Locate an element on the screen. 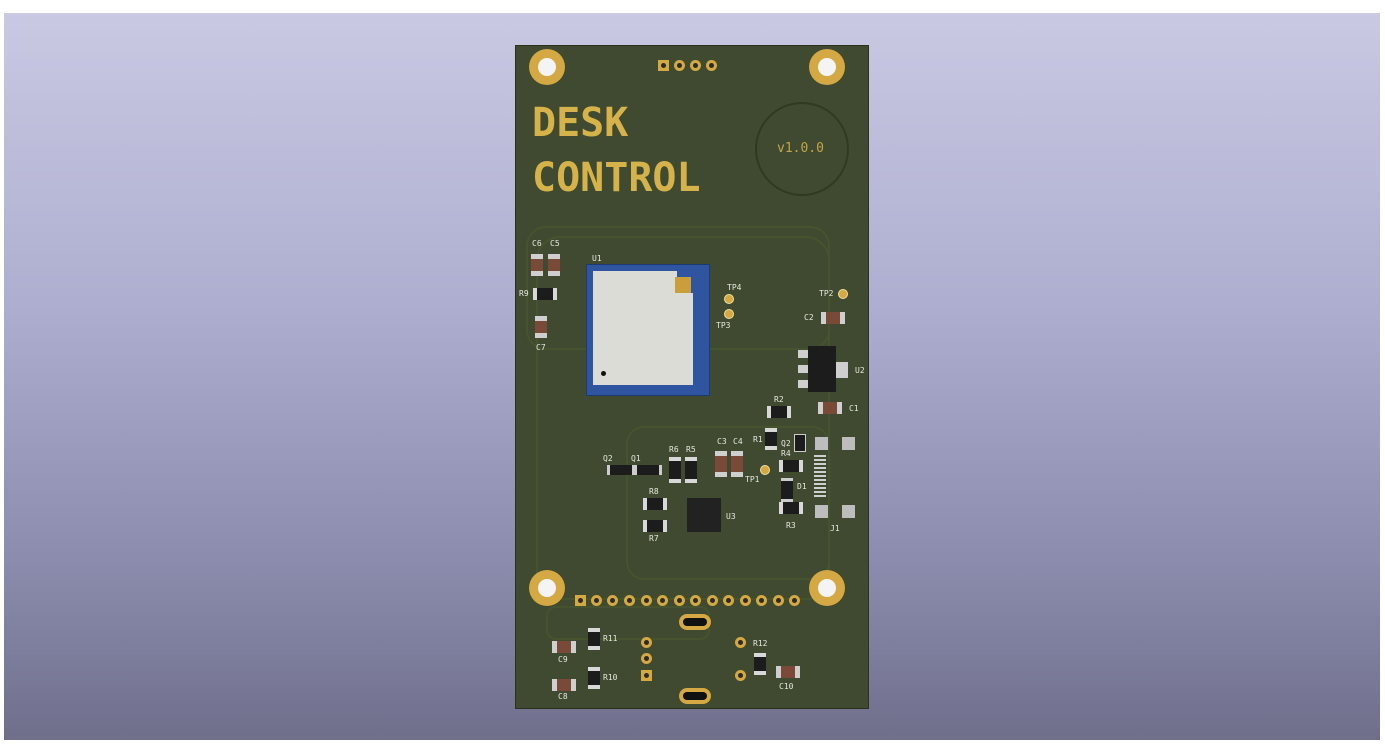 This screenshot has width=1385, height=754. capacitor-c1 is located at coordinates (830, 408).